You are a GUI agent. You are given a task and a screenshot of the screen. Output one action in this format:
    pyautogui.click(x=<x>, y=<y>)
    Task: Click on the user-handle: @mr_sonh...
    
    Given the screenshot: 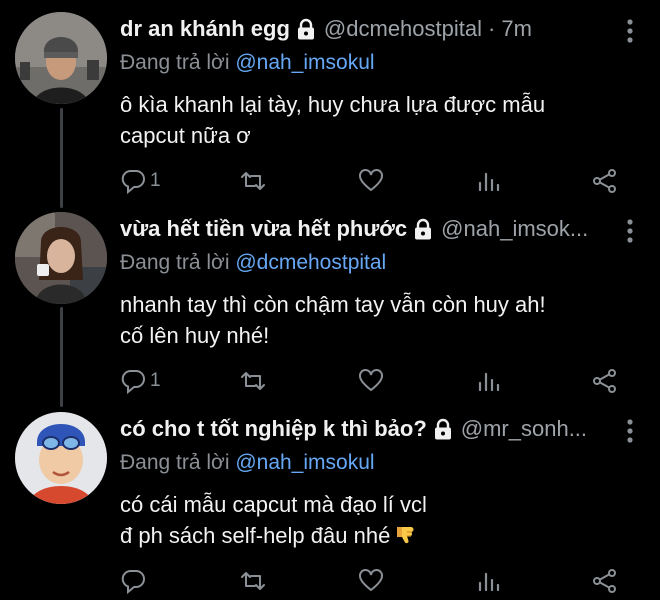 What is the action you would take?
    pyautogui.click(x=524, y=429)
    